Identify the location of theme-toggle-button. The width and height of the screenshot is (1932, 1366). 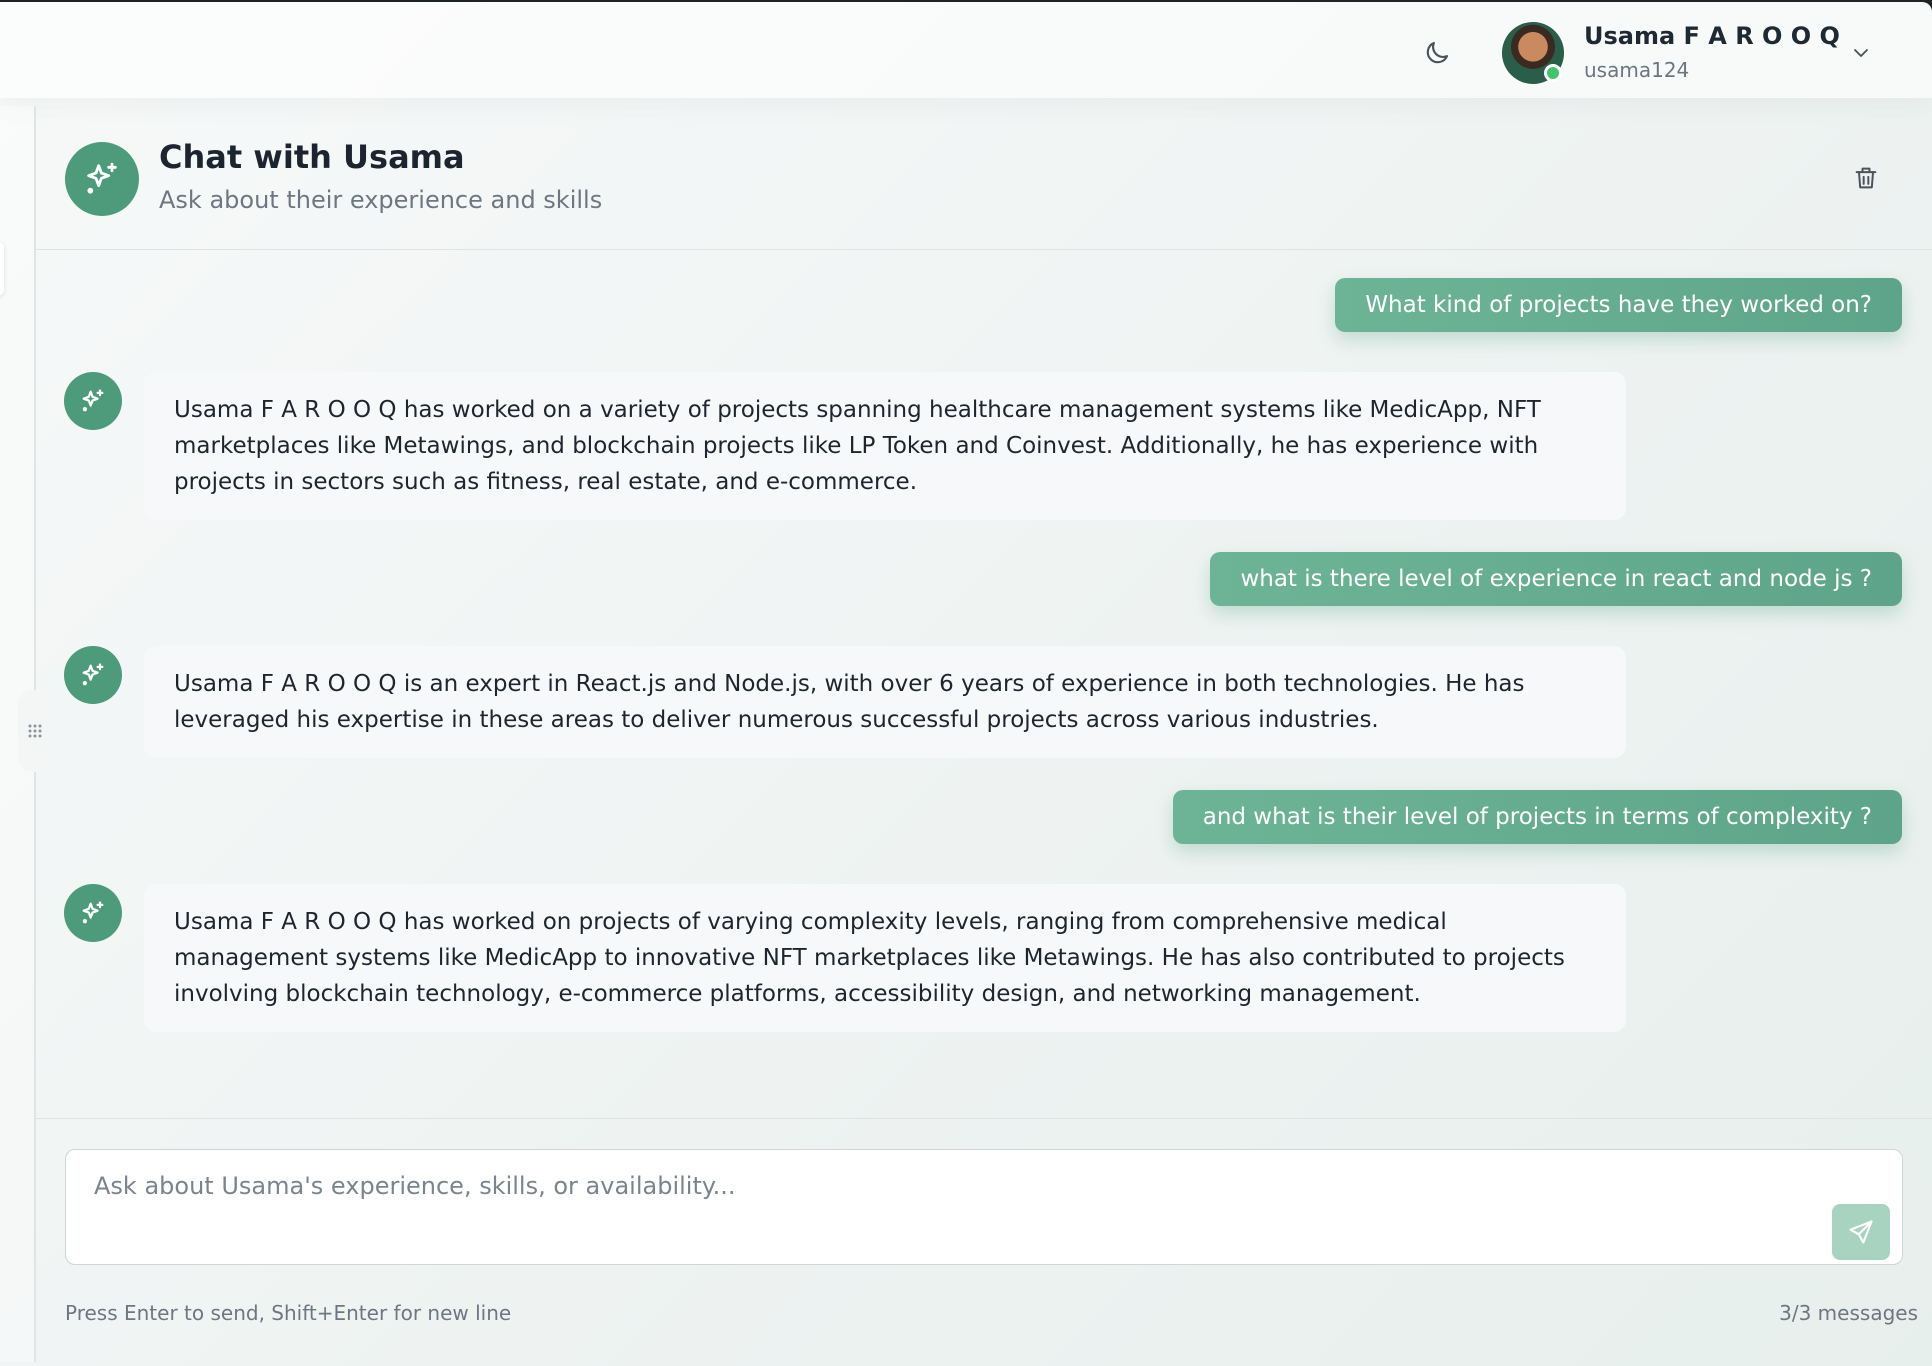
(1437, 53).